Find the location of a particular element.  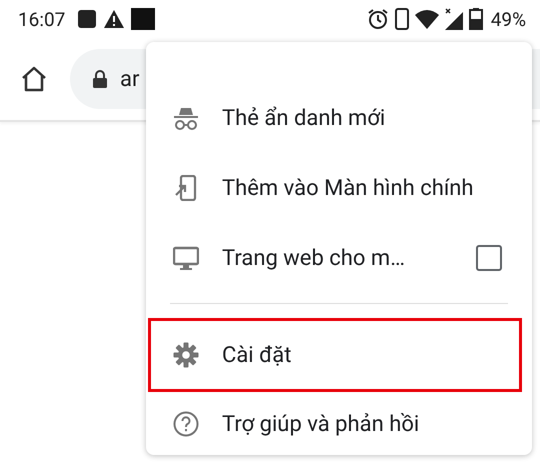

menu-item: Thêm vào Màn hình chính is located at coordinates (339, 188).